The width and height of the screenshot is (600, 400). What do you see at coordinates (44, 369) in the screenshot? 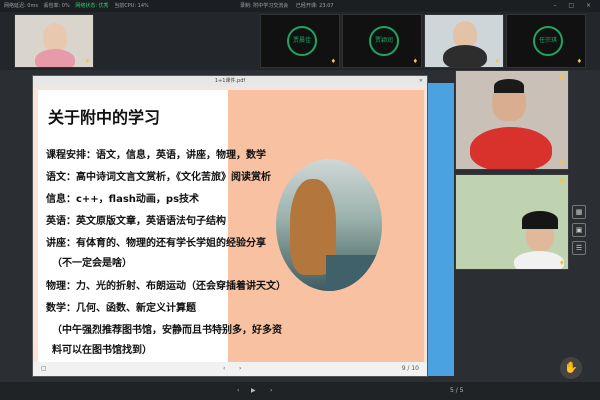
I see `thumbnail-icon: ▢` at bounding box center [44, 369].